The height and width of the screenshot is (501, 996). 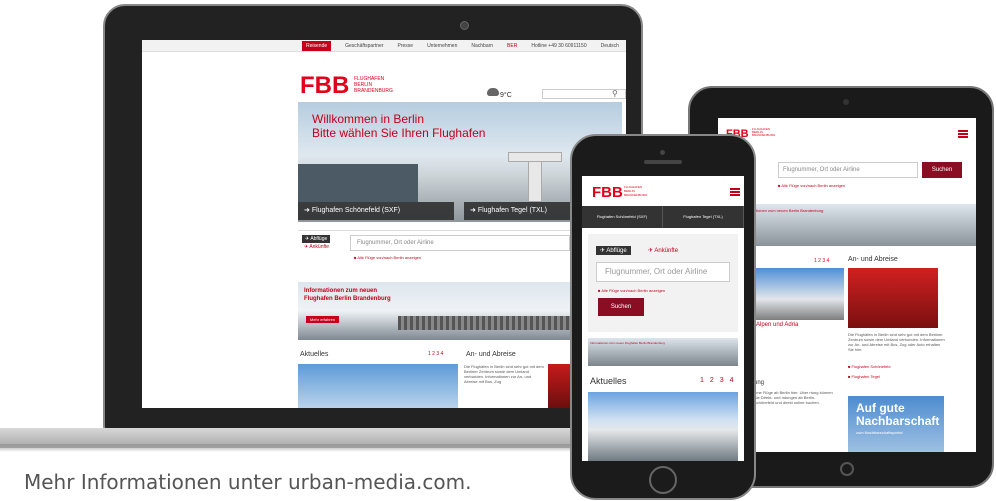 I want to click on nav-item-presse: Presse, so click(x=406, y=46).